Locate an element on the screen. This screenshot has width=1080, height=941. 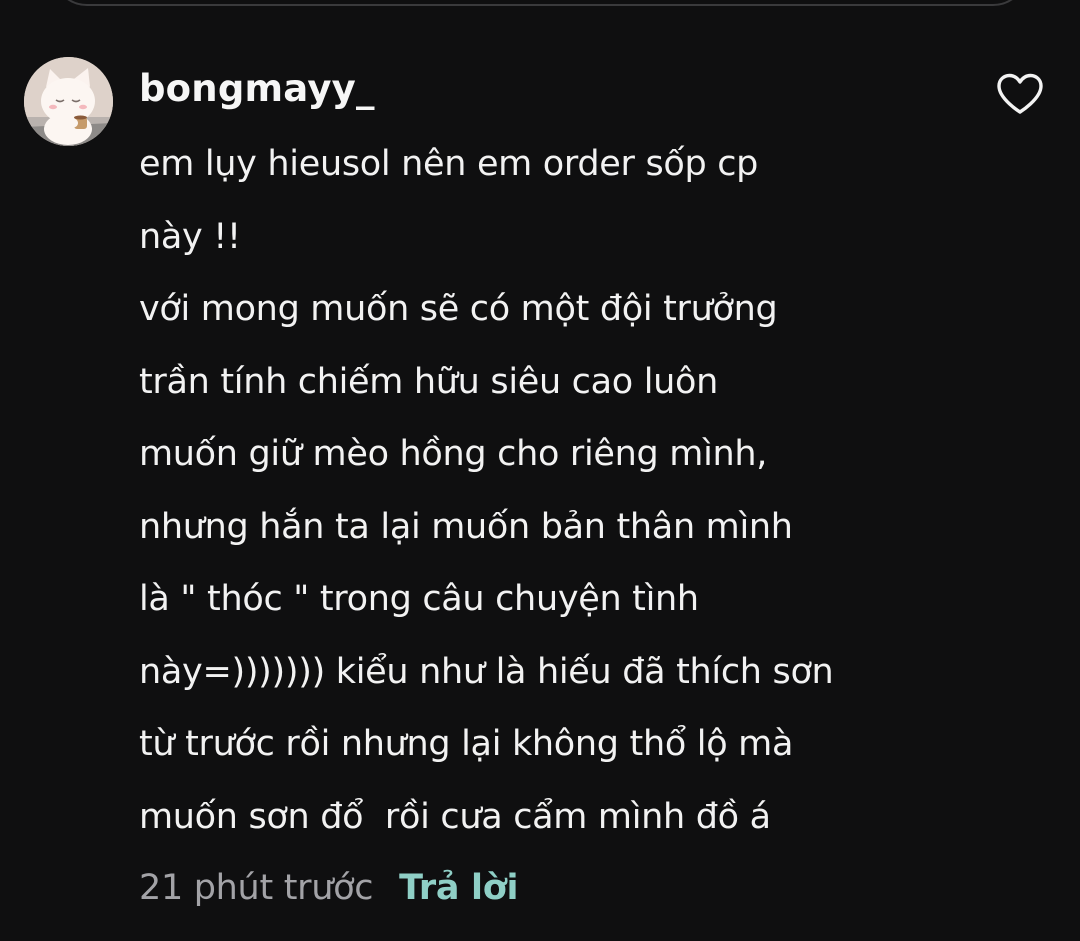
comment-input-edge is located at coordinates (540, 3).